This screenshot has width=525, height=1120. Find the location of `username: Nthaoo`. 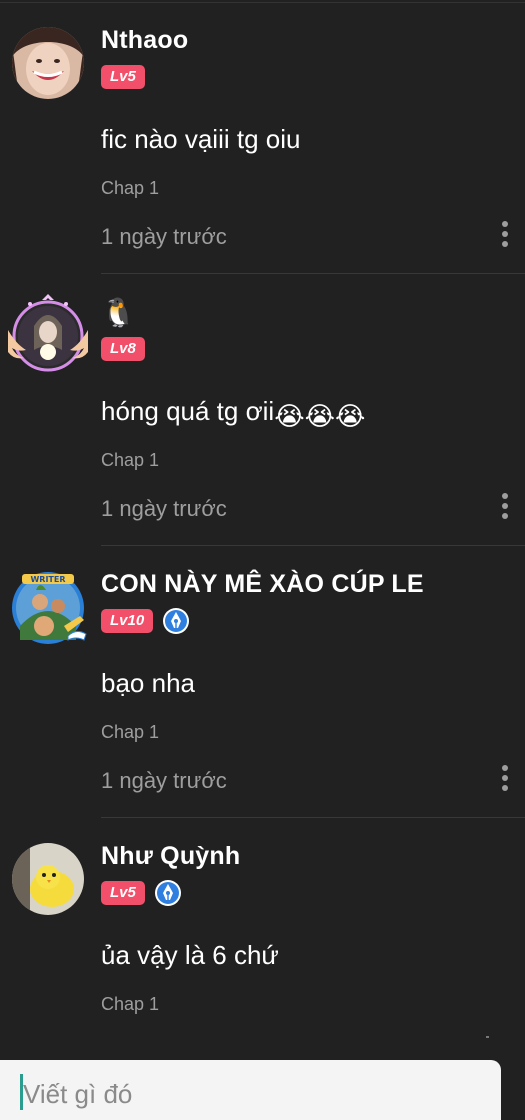

username: Nthaoo is located at coordinates (144, 40).